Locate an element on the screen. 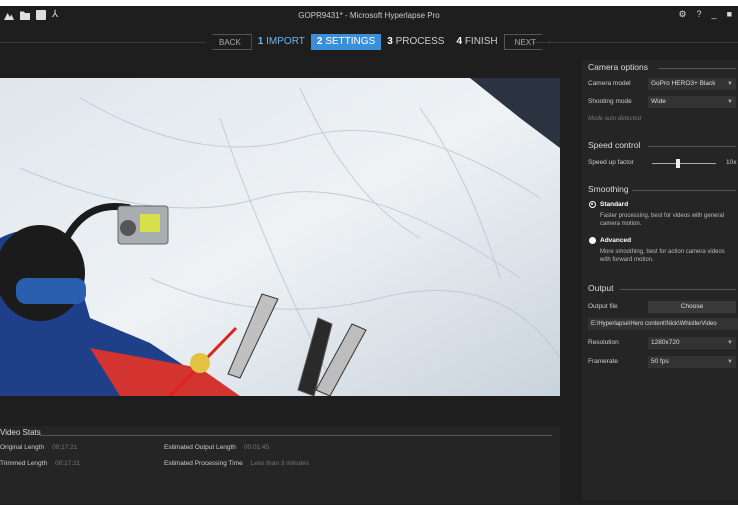 The width and height of the screenshot is (738, 515). next-button: NEXT is located at coordinates (527, 42).